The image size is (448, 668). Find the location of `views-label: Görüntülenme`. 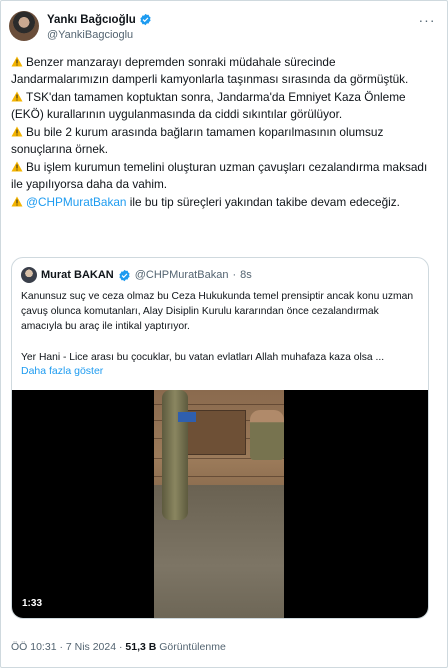

views-label: Görüntülenme is located at coordinates (191, 647).